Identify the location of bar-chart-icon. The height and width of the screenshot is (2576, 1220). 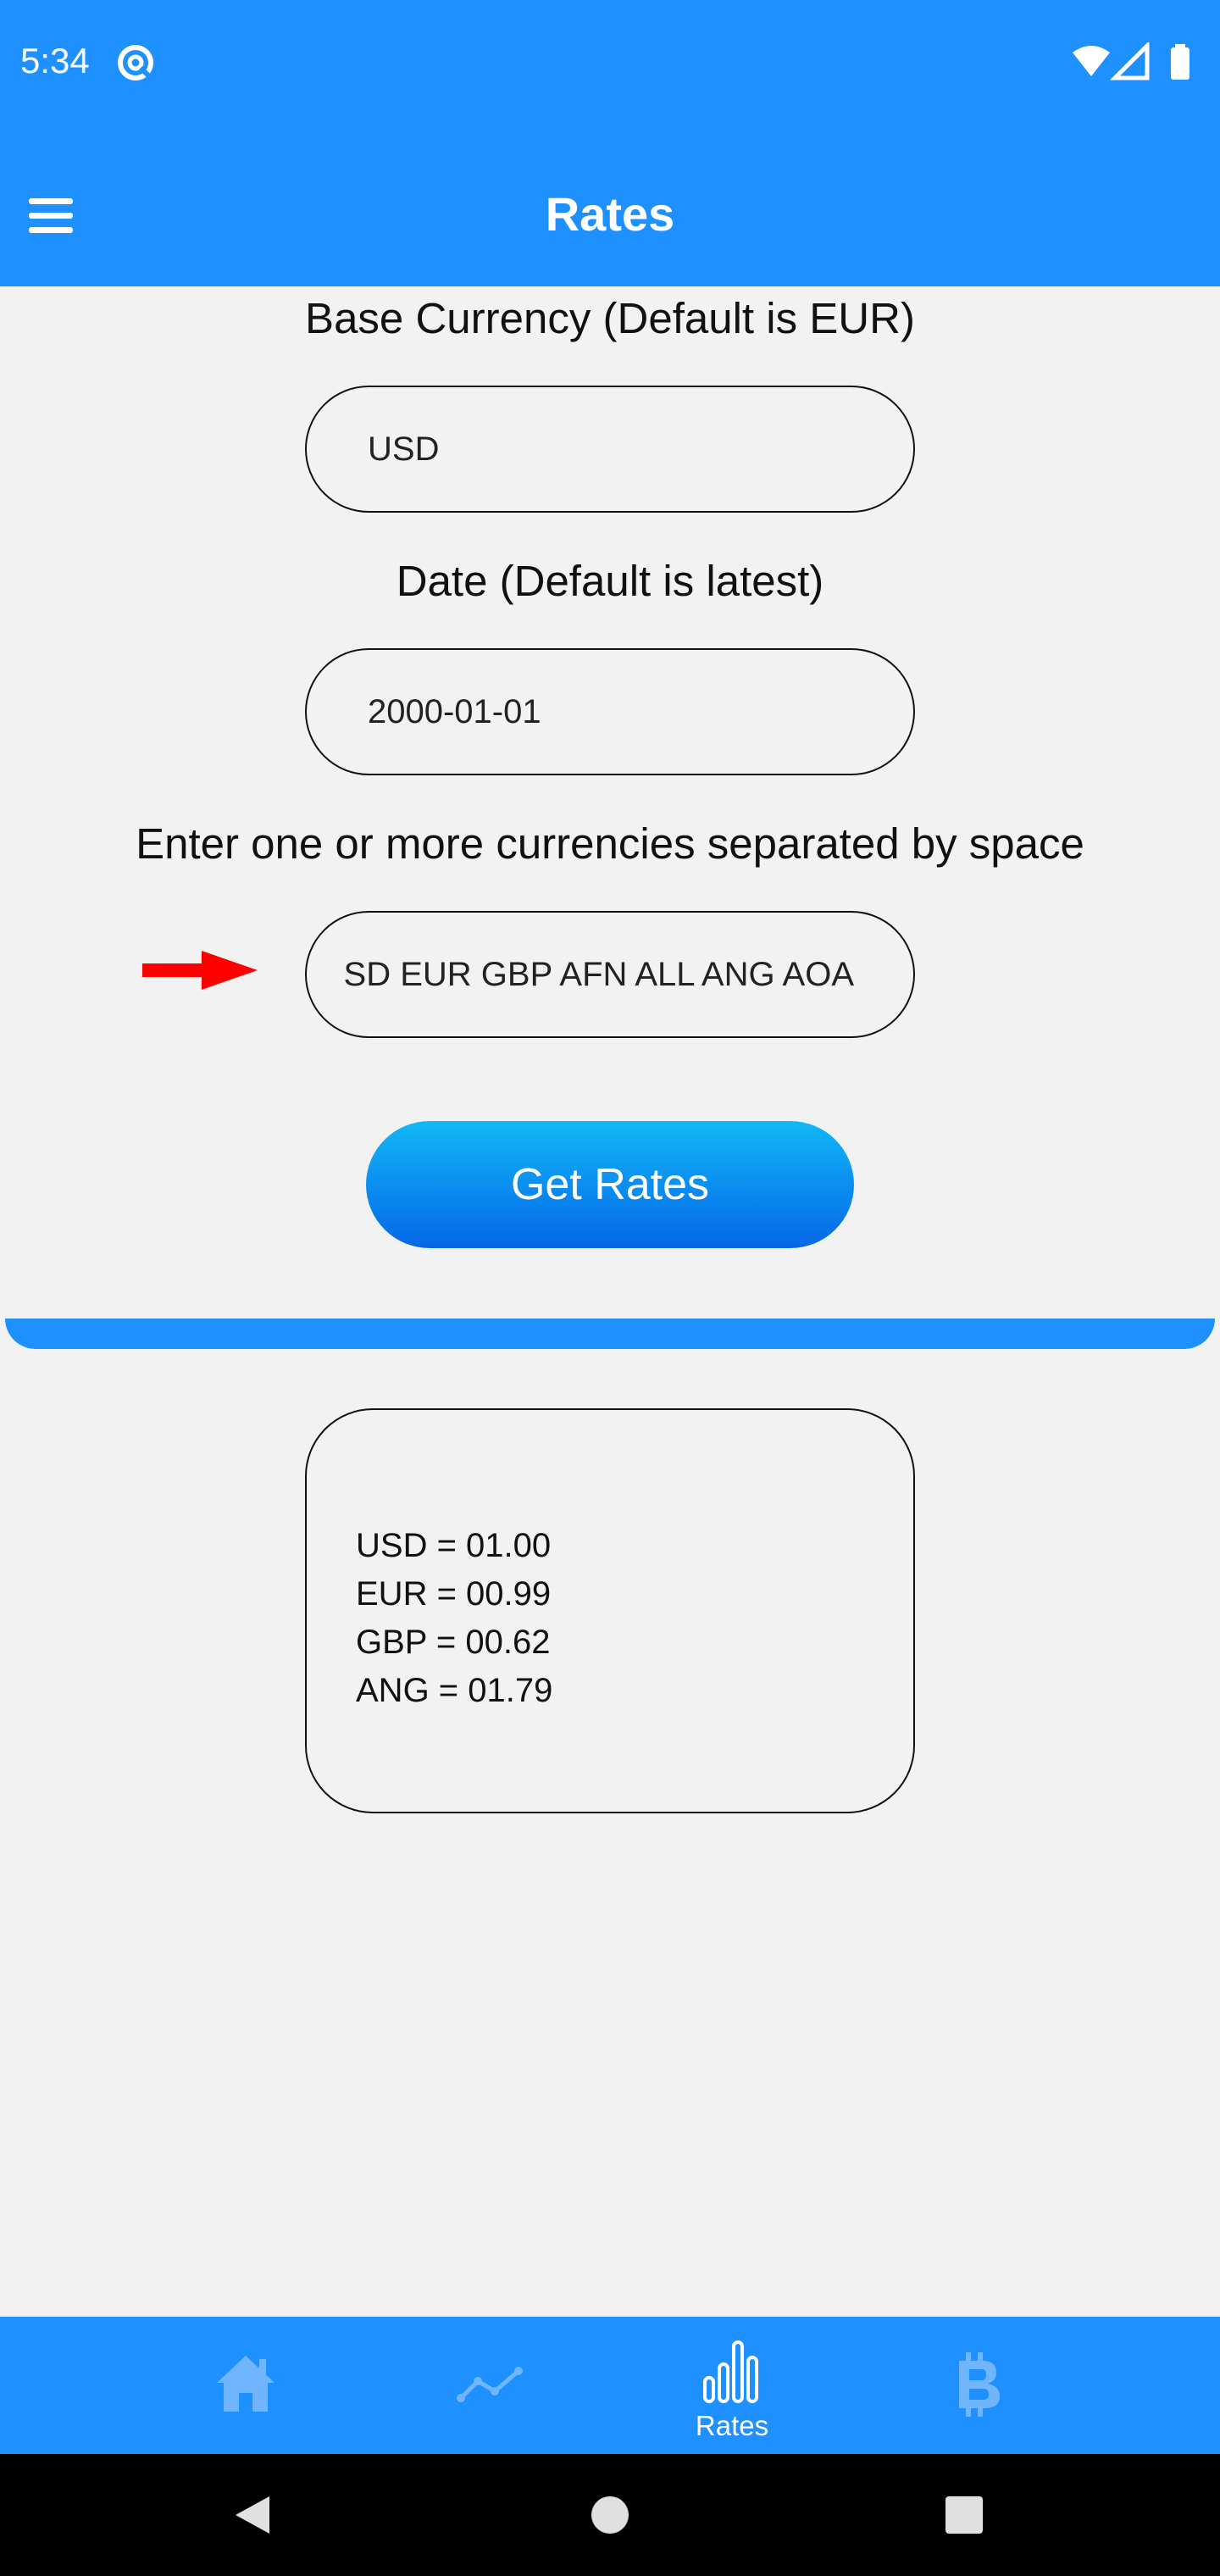
(730, 2371).